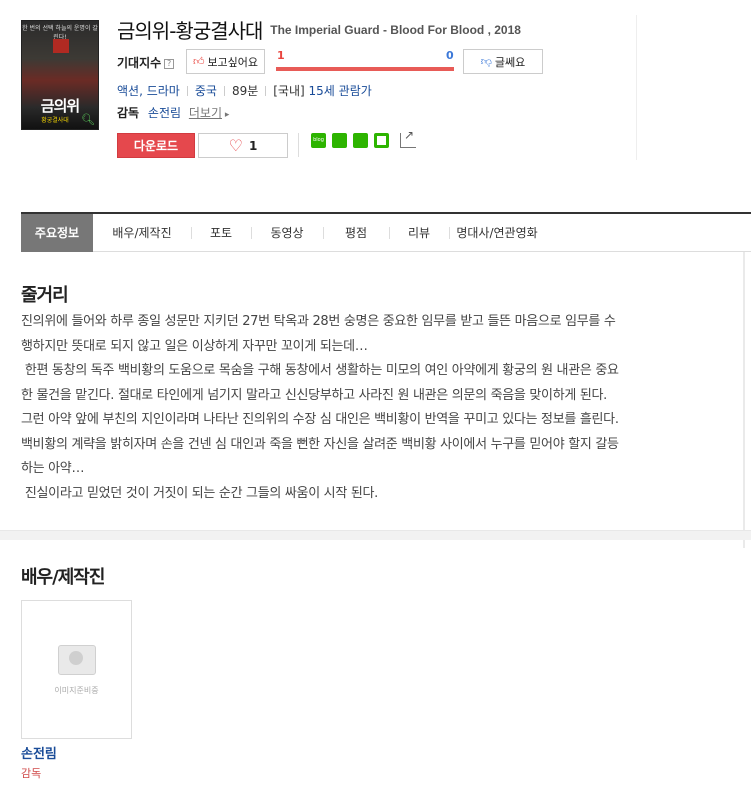  What do you see at coordinates (253, 145) in the screenshot?
I see `like-count: 1` at bounding box center [253, 145].